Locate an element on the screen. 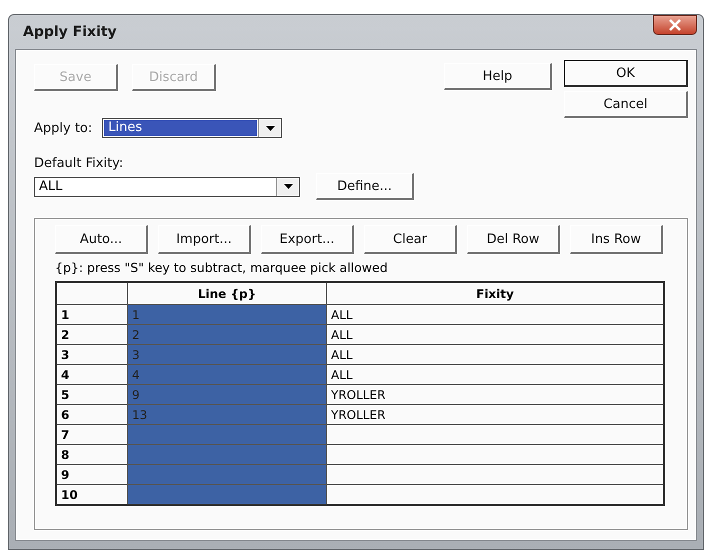  corner-cell is located at coordinates (92, 293).